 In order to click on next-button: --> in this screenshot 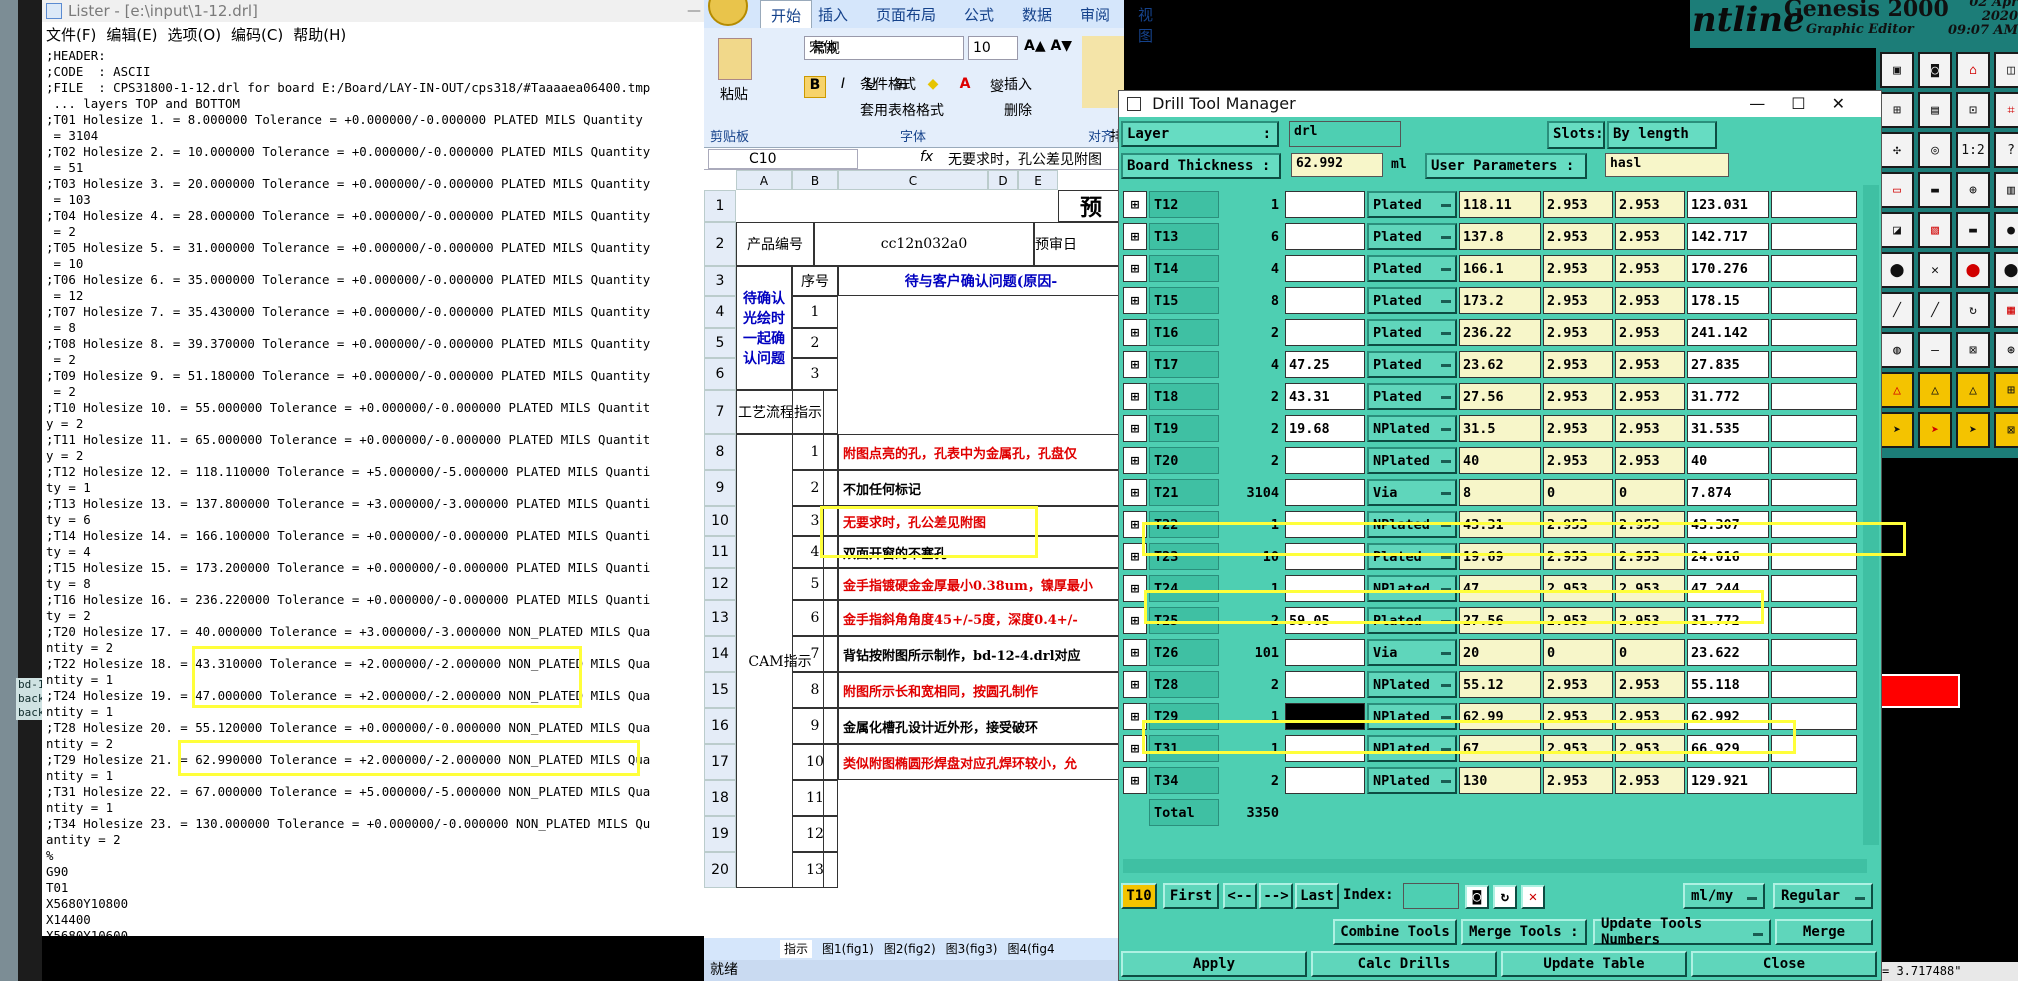, I will do `click(1276, 896)`.